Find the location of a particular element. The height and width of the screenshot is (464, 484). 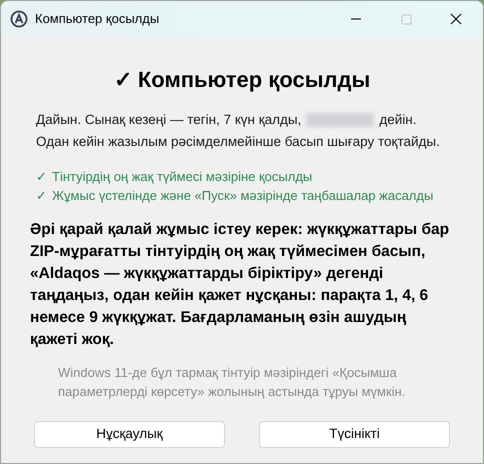

maximize-icon is located at coordinates (406, 19).